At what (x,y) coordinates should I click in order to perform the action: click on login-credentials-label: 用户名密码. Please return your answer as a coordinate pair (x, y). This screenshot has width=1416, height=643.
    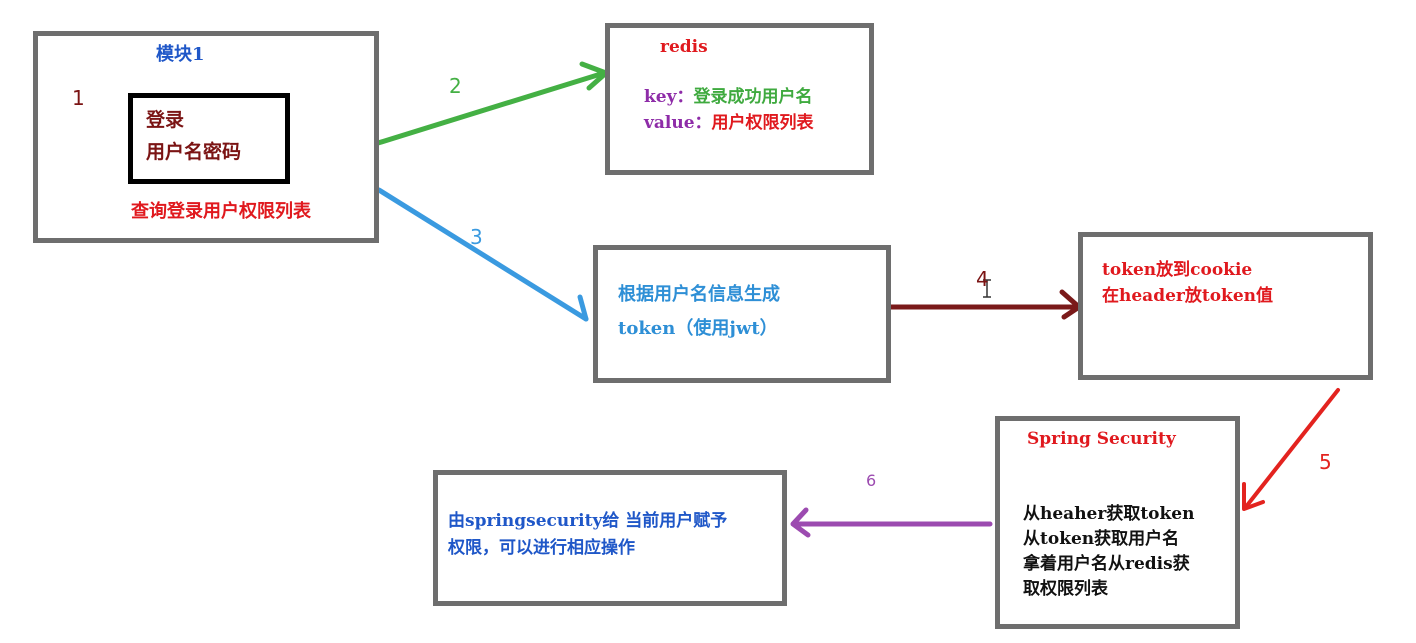
    Looking at the image, I should click on (194, 152).